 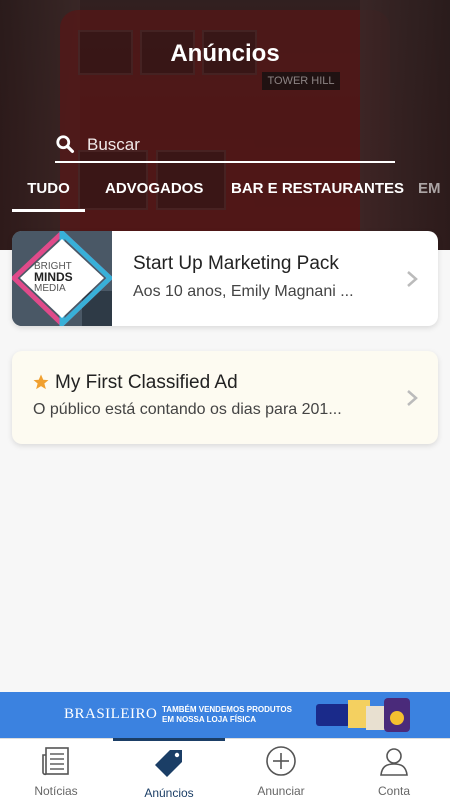 I want to click on search-bar, so click(x=225, y=145).